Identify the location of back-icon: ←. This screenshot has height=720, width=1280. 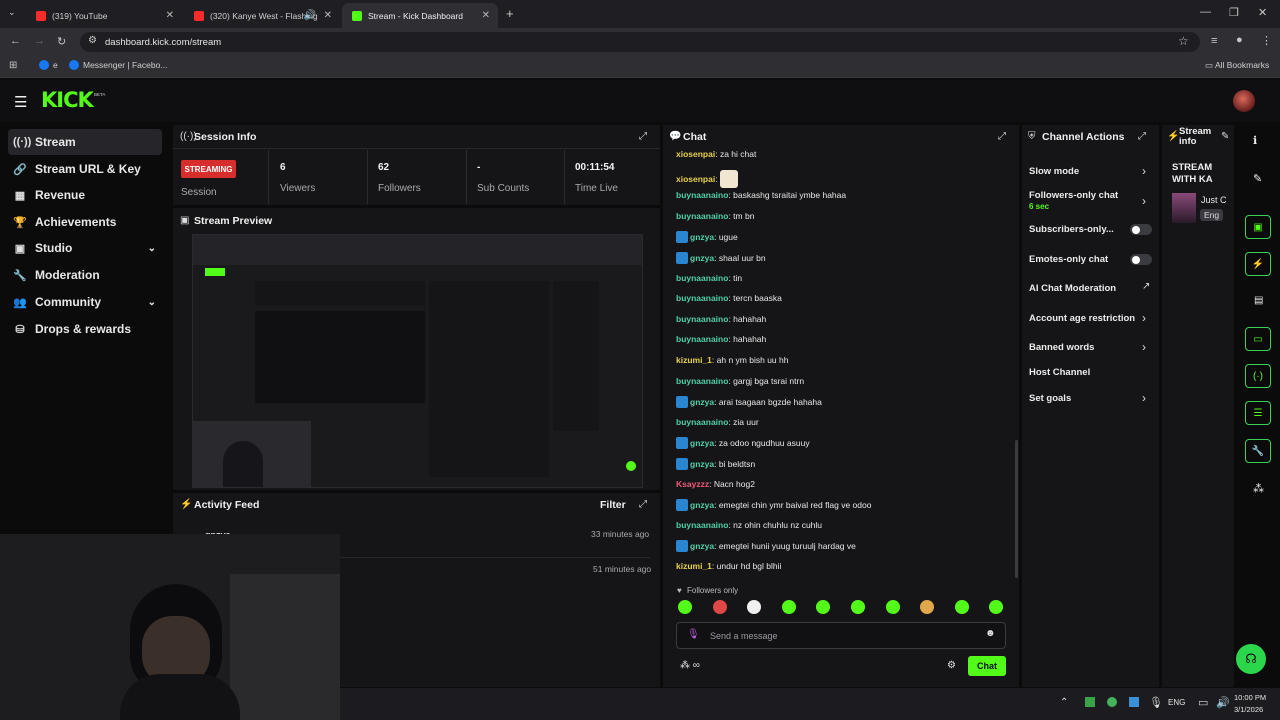
(15, 41).